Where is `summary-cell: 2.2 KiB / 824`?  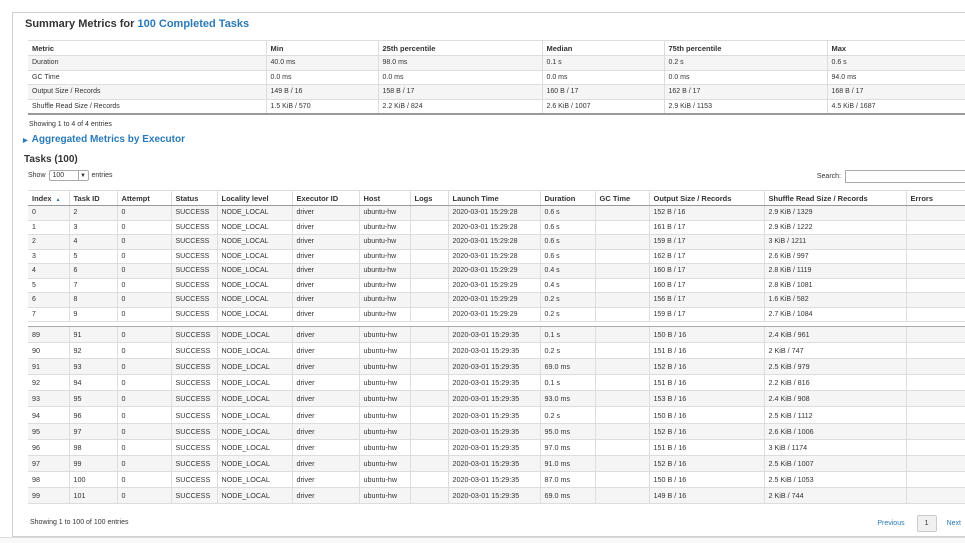
summary-cell: 2.2 KiB / 824 is located at coordinates (459, 107).